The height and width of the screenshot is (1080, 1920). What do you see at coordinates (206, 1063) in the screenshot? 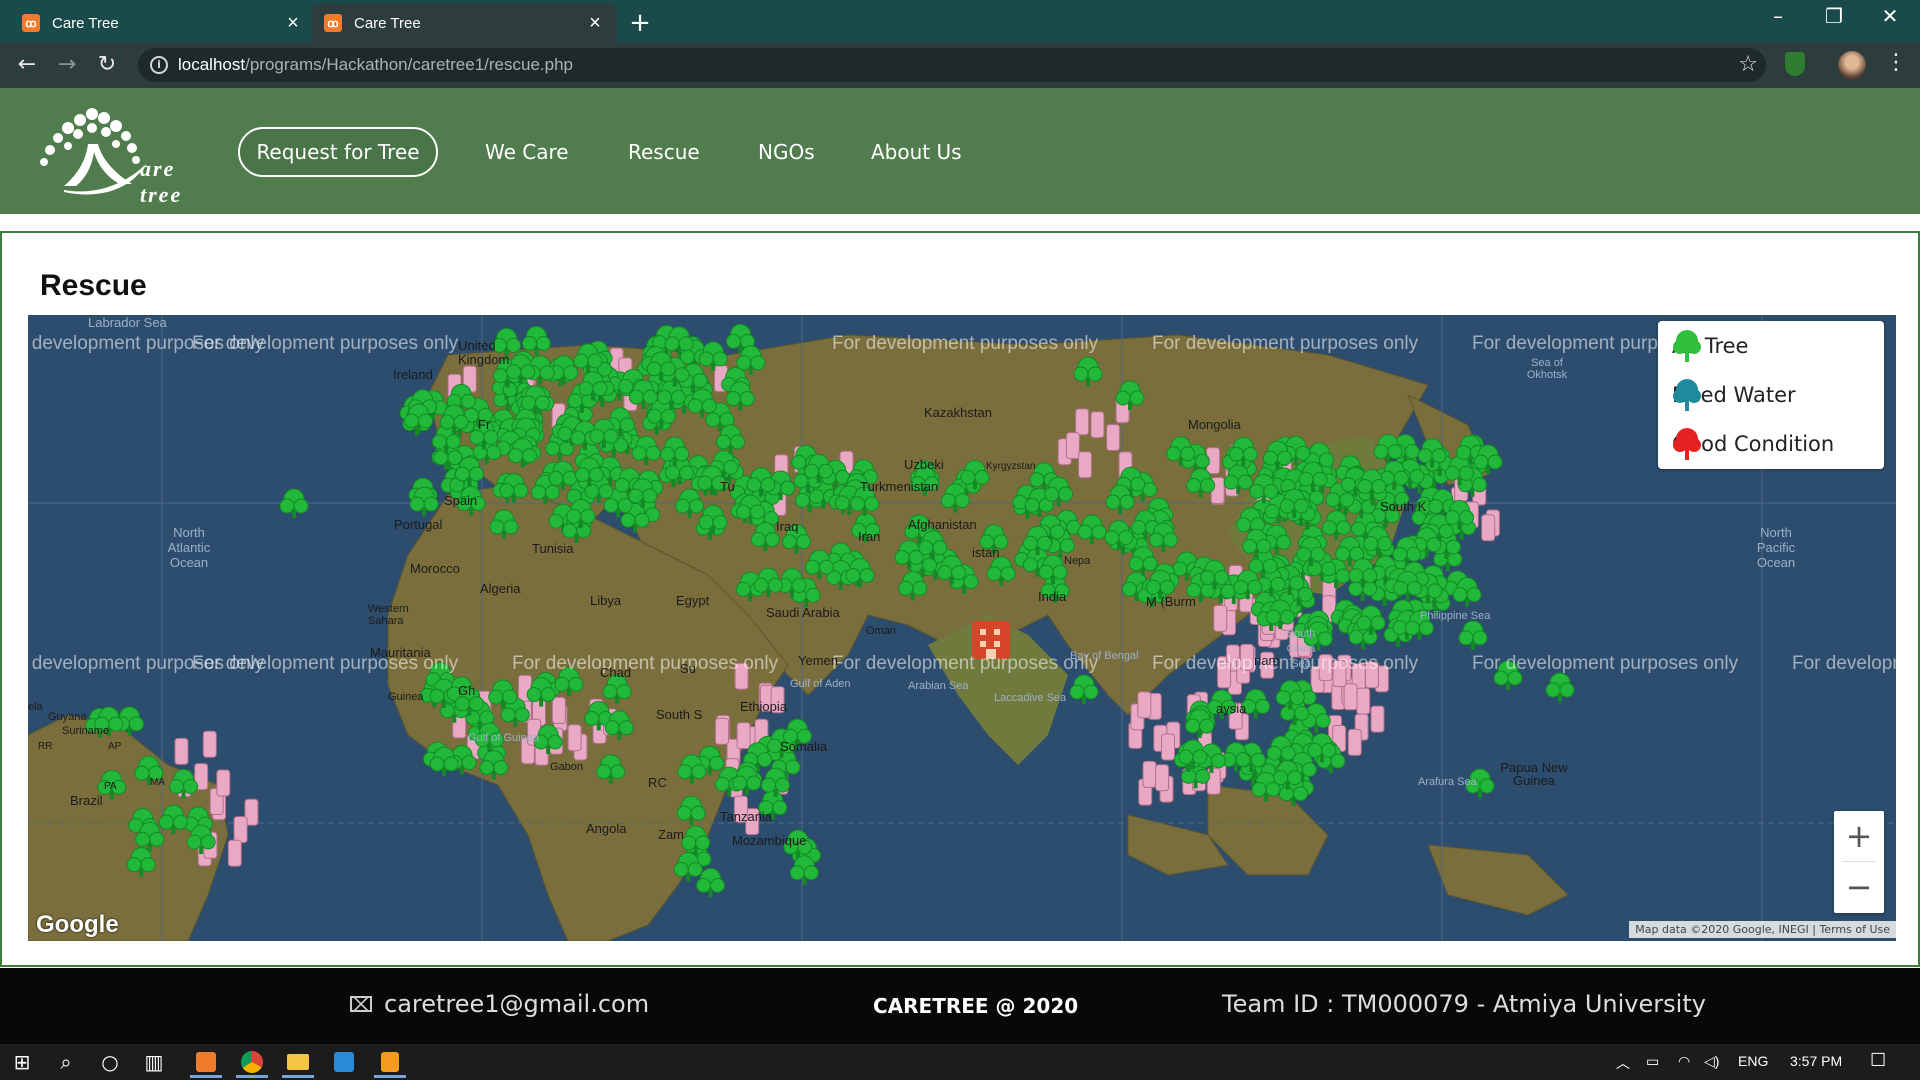
I see `xampp-taskbar-icon` at bounding box center [206, 1063].